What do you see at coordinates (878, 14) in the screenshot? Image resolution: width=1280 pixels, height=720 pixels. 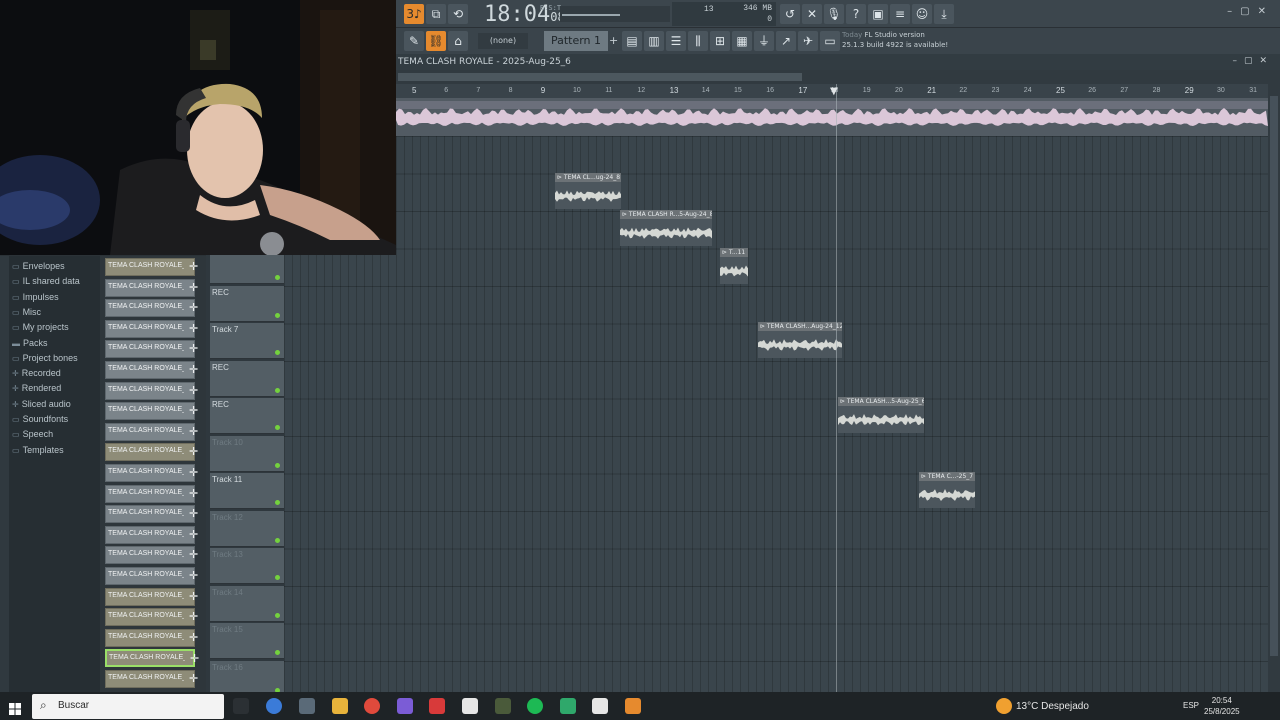 I see `save-icon: ▣` at bounding box center [878, 14].